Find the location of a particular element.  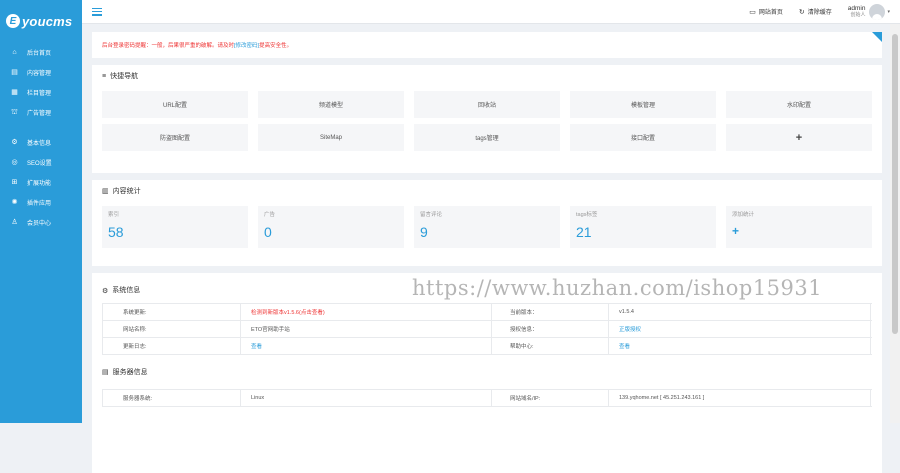

stat-card-tags: tags标签 21 is located at coordinates (643, 227).